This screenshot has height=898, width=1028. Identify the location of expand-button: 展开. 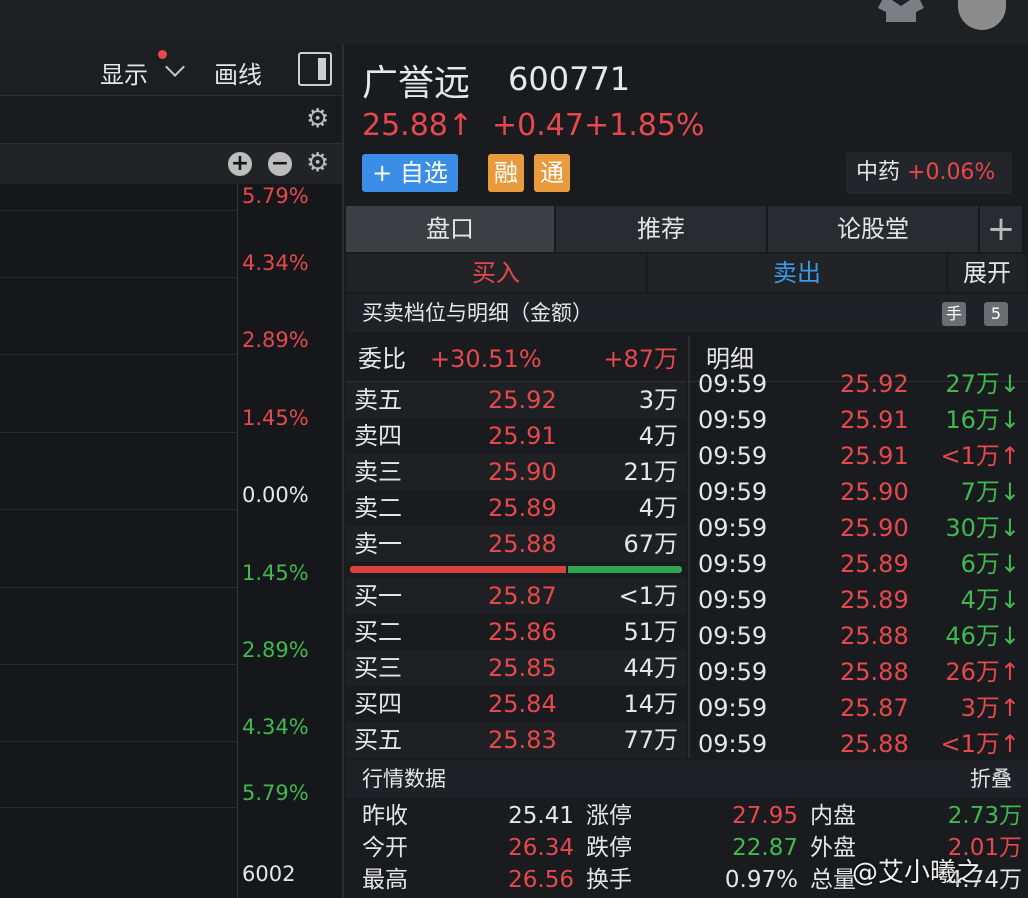
(988, 273).